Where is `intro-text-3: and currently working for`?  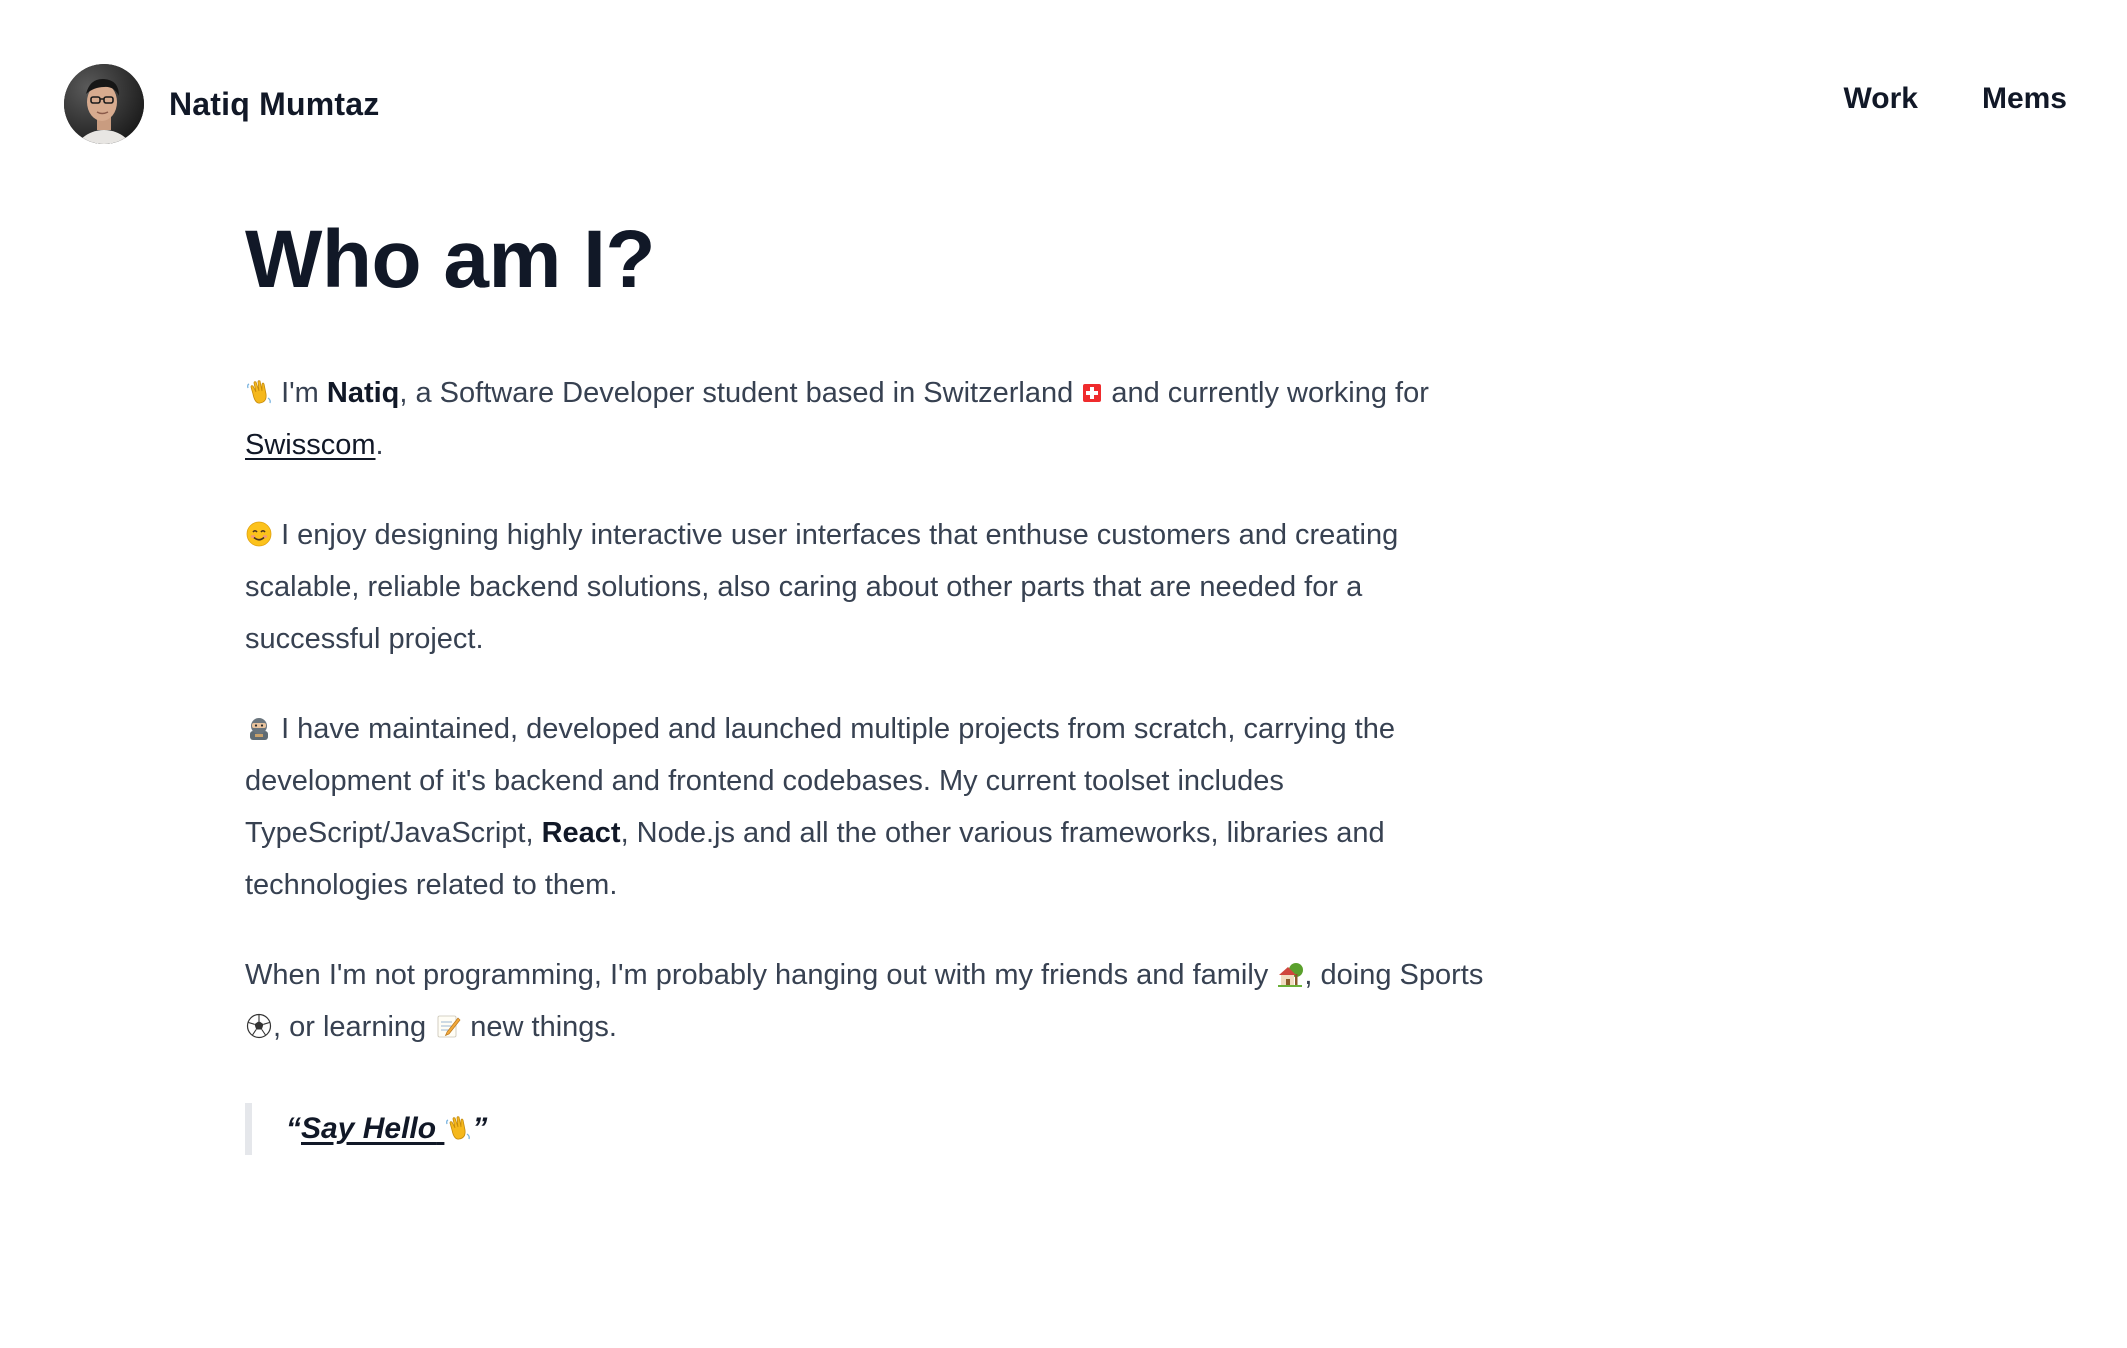 intro-text-3: and currently working for is located at coordinates (1266, 393).